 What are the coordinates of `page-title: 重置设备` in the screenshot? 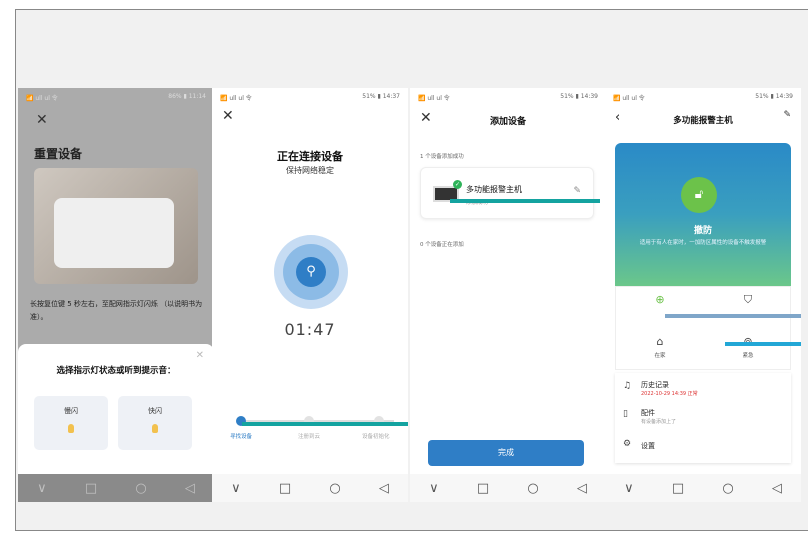 It's located at (58, 154).